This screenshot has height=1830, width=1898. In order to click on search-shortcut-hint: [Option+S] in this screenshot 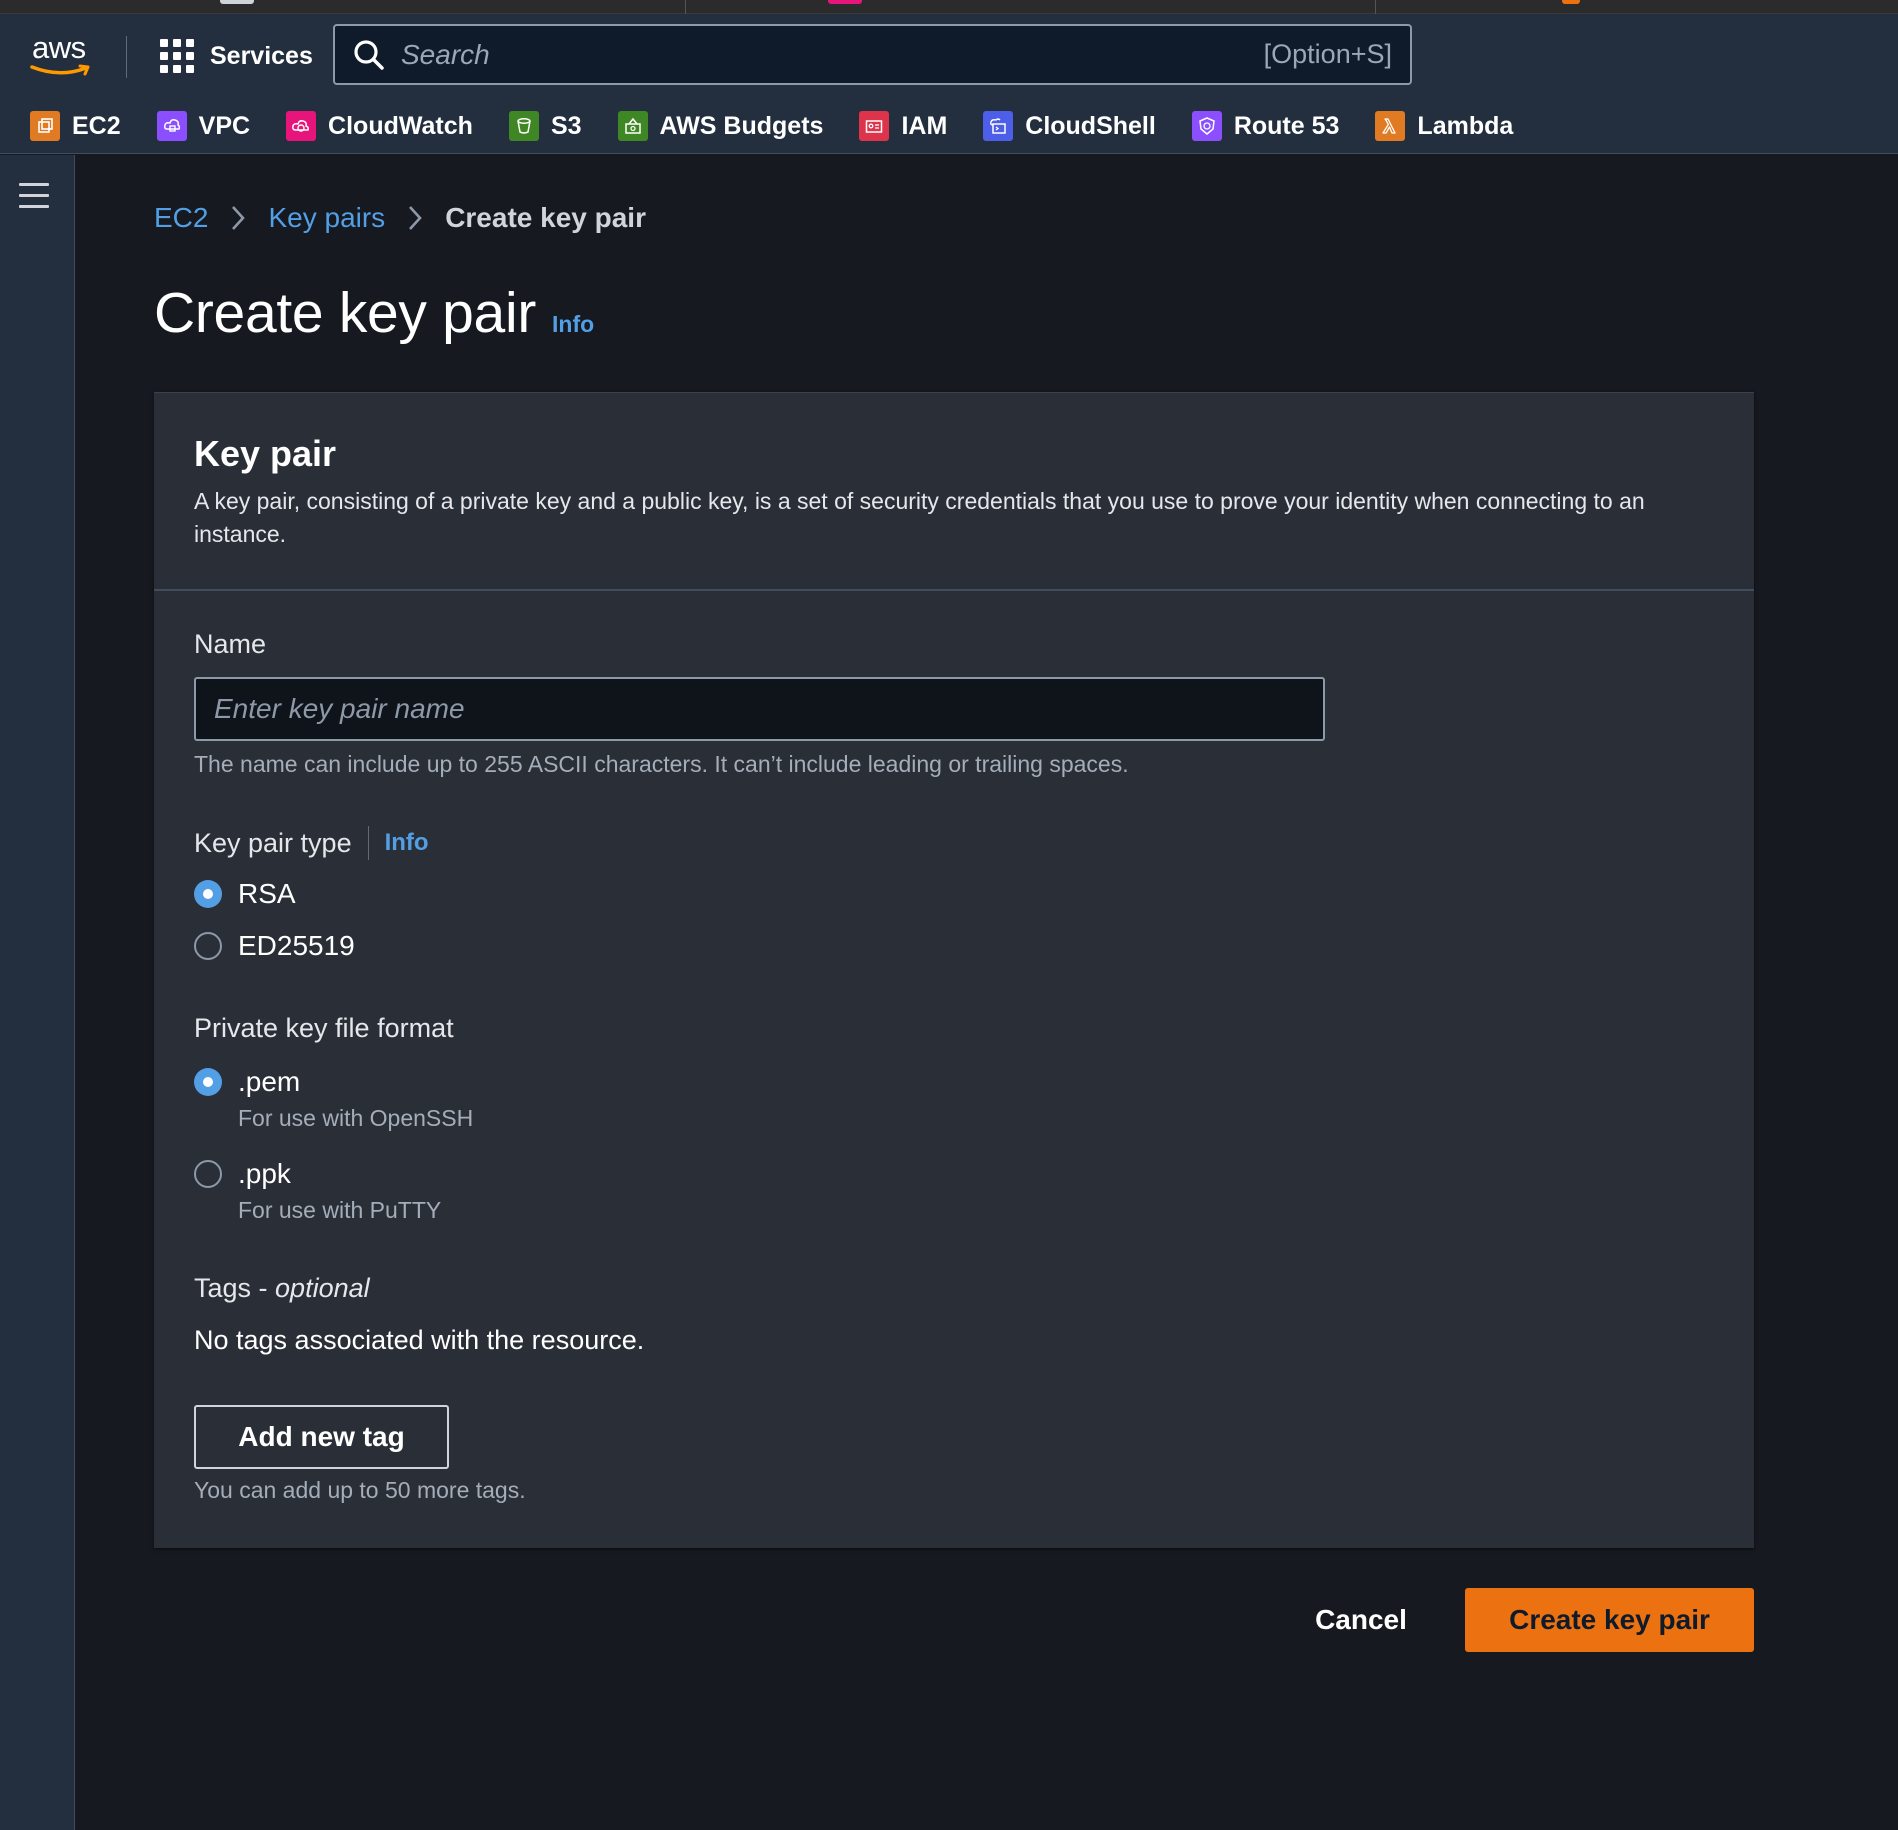, I will do `click(1327, 54)`.